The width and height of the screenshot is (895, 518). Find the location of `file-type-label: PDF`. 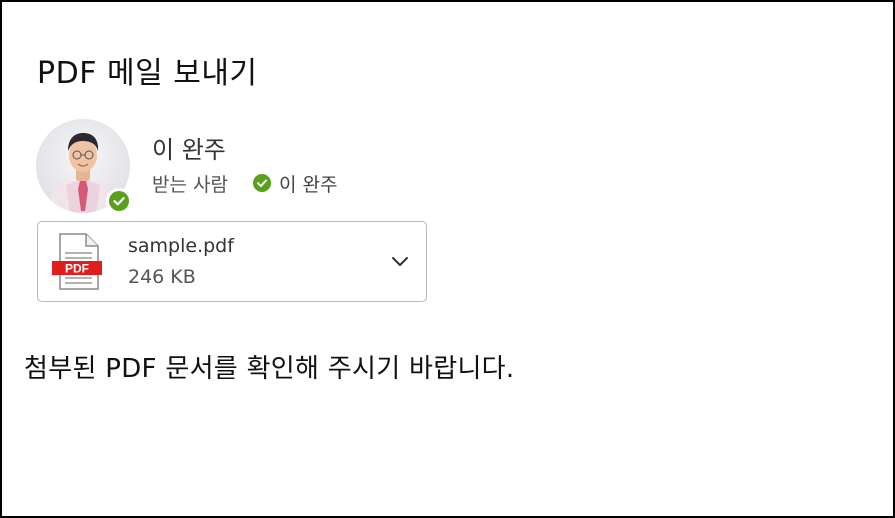

file-type-label: PDF is located at coordinates (77, 269).